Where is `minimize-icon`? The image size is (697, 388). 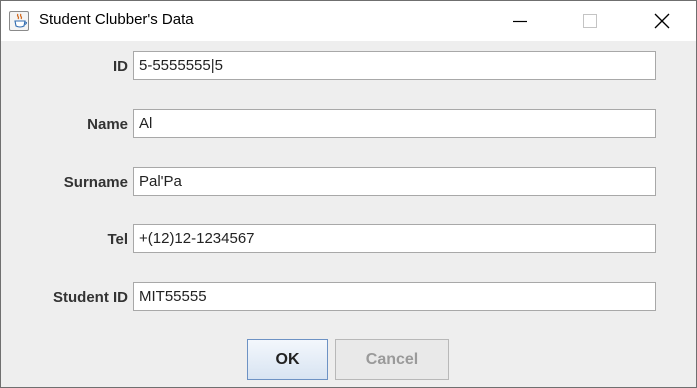 minimize-icon is located at coordinates (520, 21).